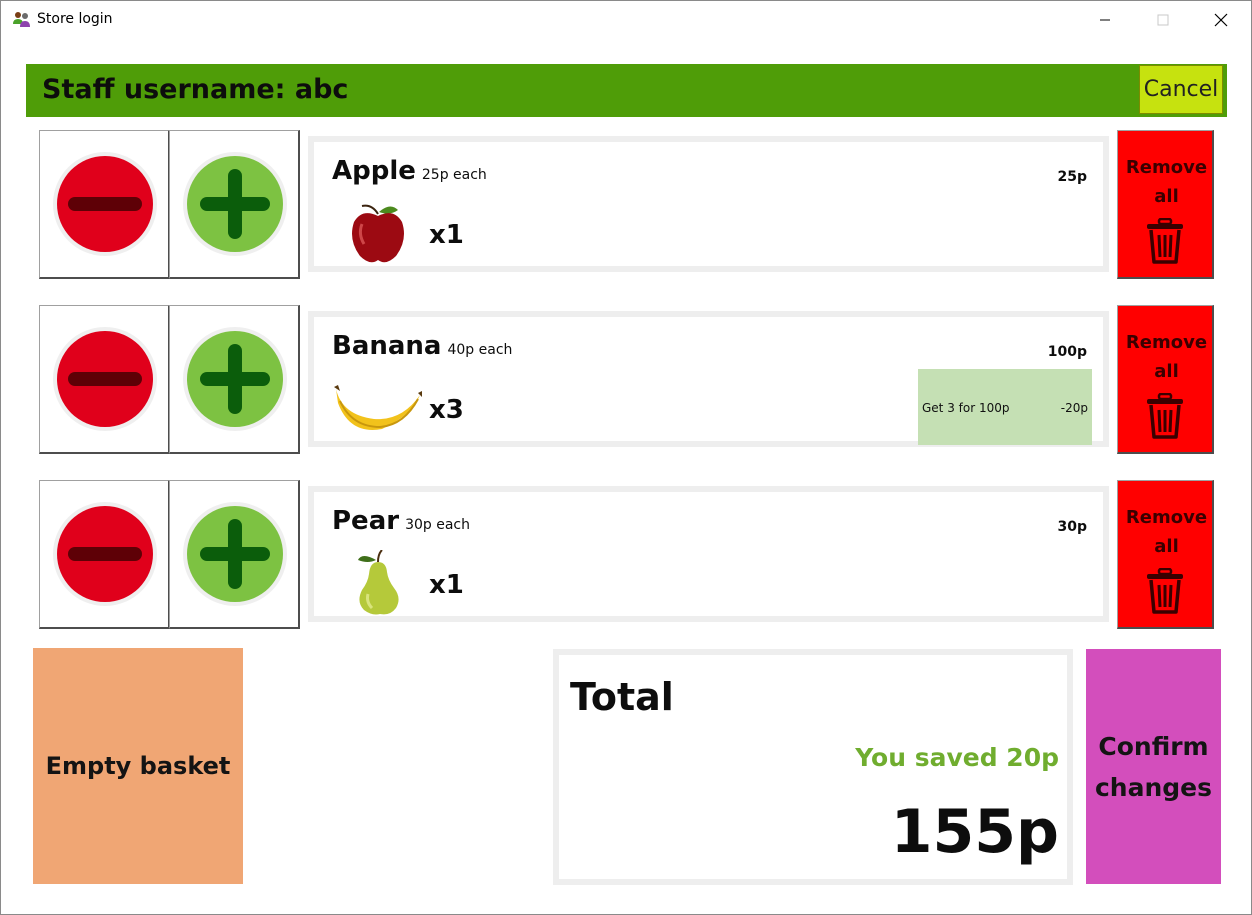 This screenshot has height=915, width=1252. I want to click on banana-icon, so click(378, 407).